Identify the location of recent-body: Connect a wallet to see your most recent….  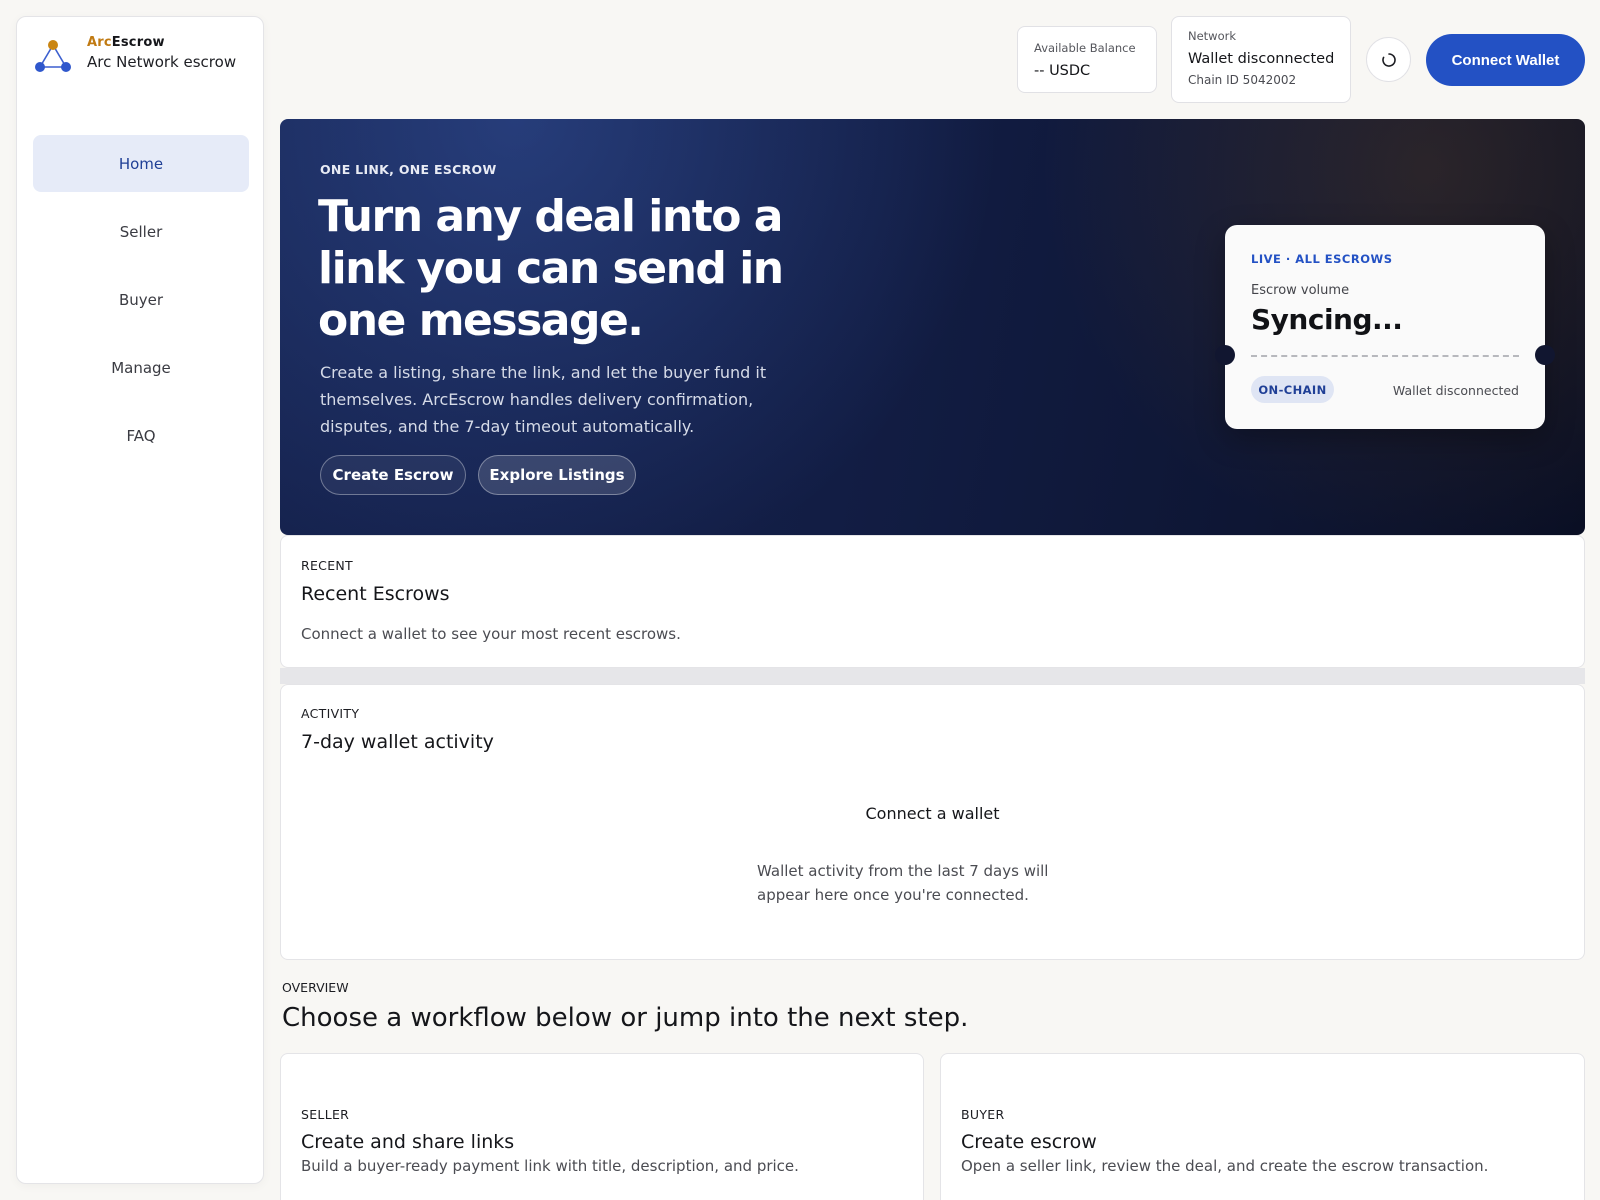
(491, 634).